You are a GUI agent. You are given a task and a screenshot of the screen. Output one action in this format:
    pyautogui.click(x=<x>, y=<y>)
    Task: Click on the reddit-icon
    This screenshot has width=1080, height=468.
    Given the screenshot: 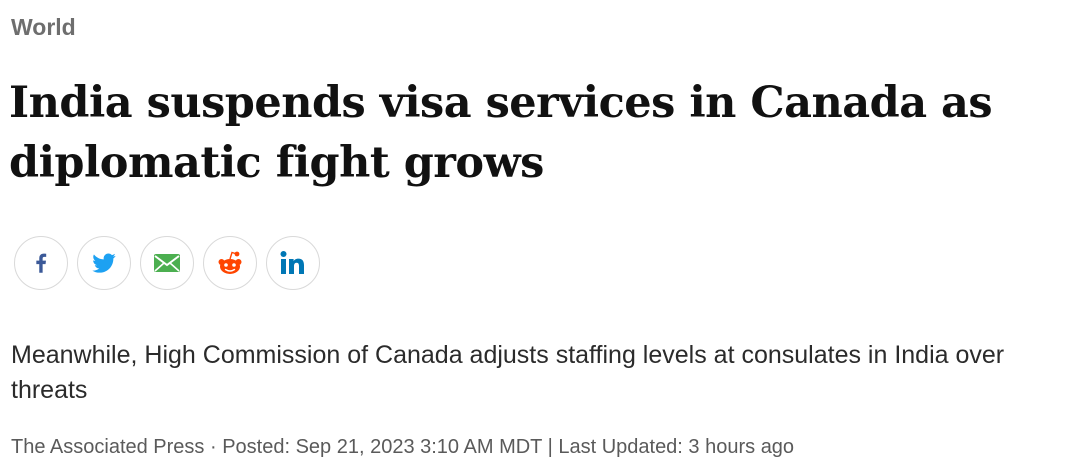 What is the action you would take?
    pyautogui.click(x=230, y=263)
    